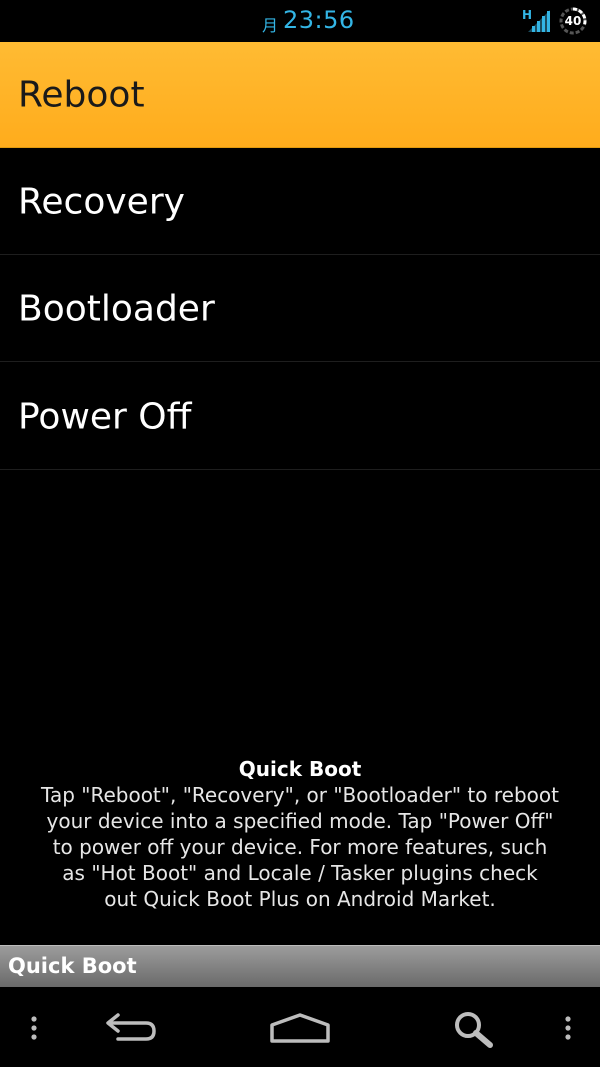 This screenshot has width=600, height=1067. What do you see at coordinates (300, 417) in the screenshot?
I see `menu-item-power-off: Power Off` at bounding box center [300, 417].